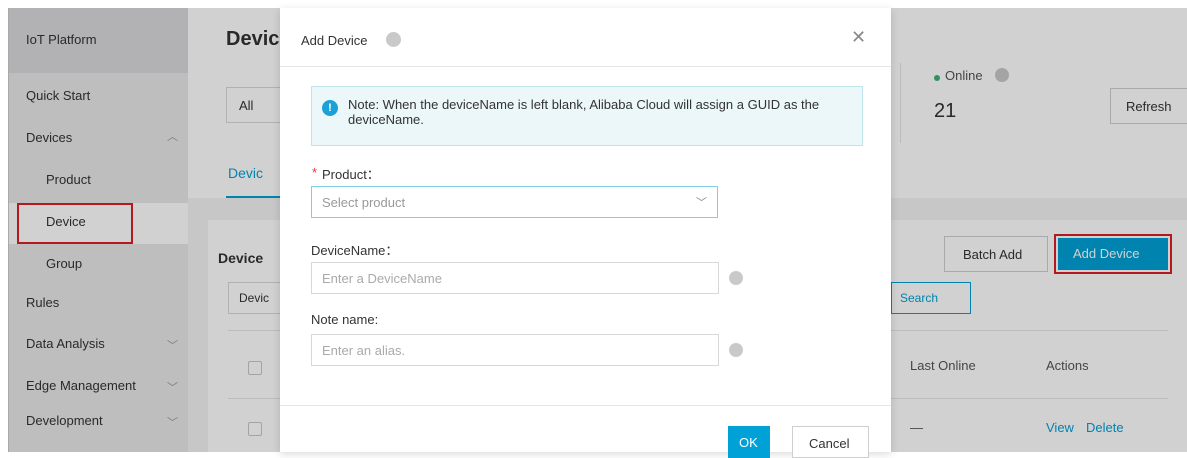 Image resolution: width=1187 pixels, height=458 pixels. What do you see at coordinates (749, 442) in the screenshot?
I see `ok-button: OK` at bounding box center [749, 442].